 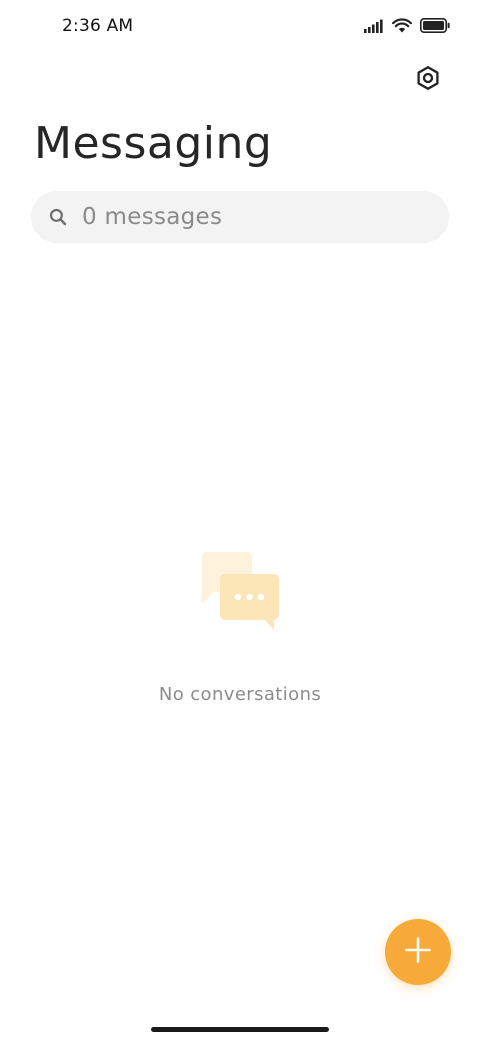 What do you see at coordinates (58, 217) in the screenshot?
I see `search-icon` at bounding box center [58, 217].